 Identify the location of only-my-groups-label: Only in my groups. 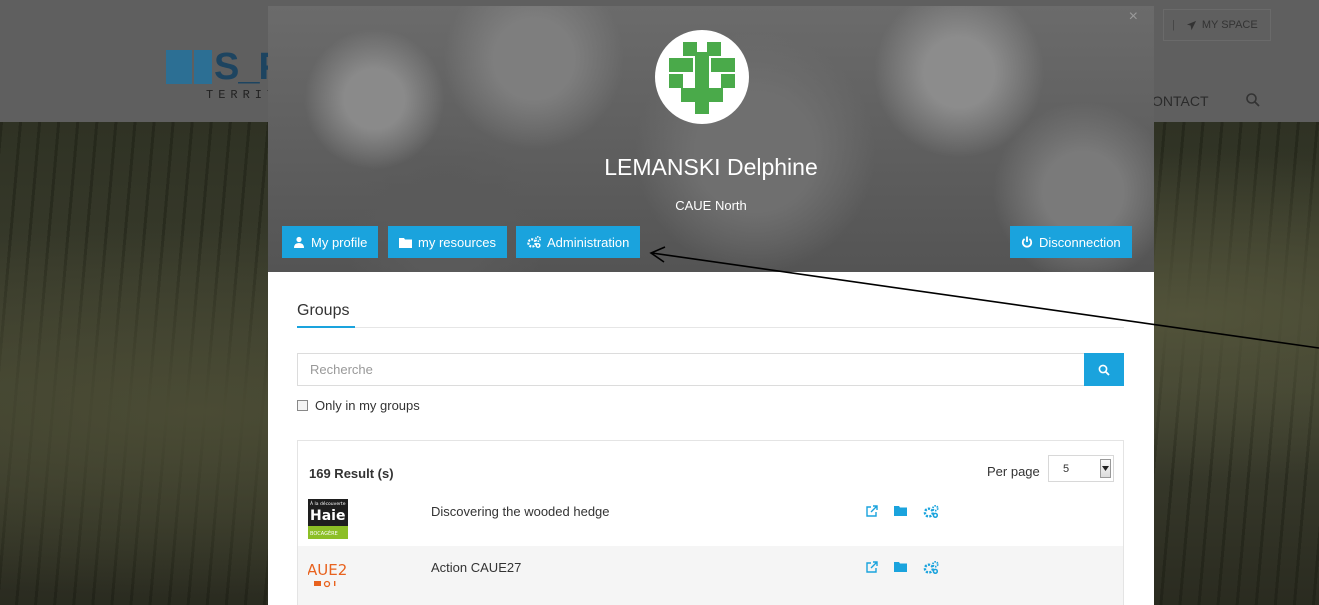
(367, 405).